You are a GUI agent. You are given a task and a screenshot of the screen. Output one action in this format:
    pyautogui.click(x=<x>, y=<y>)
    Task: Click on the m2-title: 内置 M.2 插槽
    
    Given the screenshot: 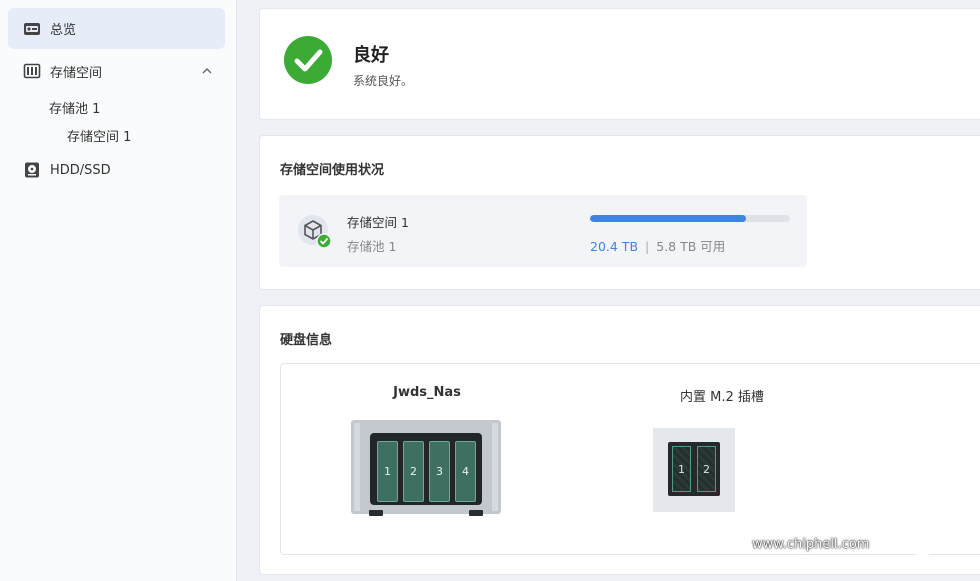 What is the action you would take?
    pyautogui.click(x=722, y=397)
    